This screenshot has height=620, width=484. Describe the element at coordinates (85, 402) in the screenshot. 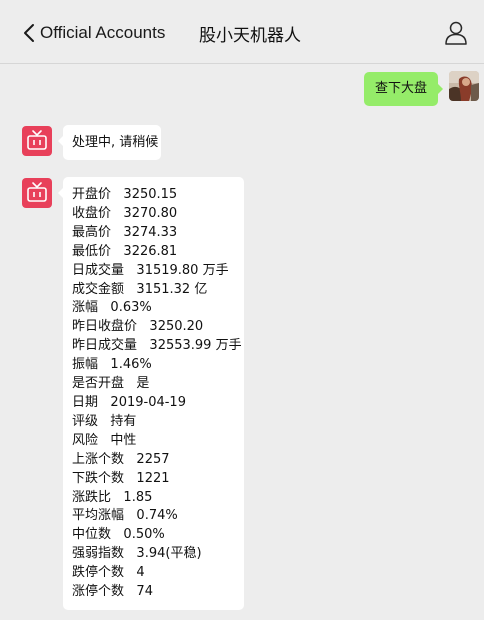

I see `stat-label: 日期` at that location.